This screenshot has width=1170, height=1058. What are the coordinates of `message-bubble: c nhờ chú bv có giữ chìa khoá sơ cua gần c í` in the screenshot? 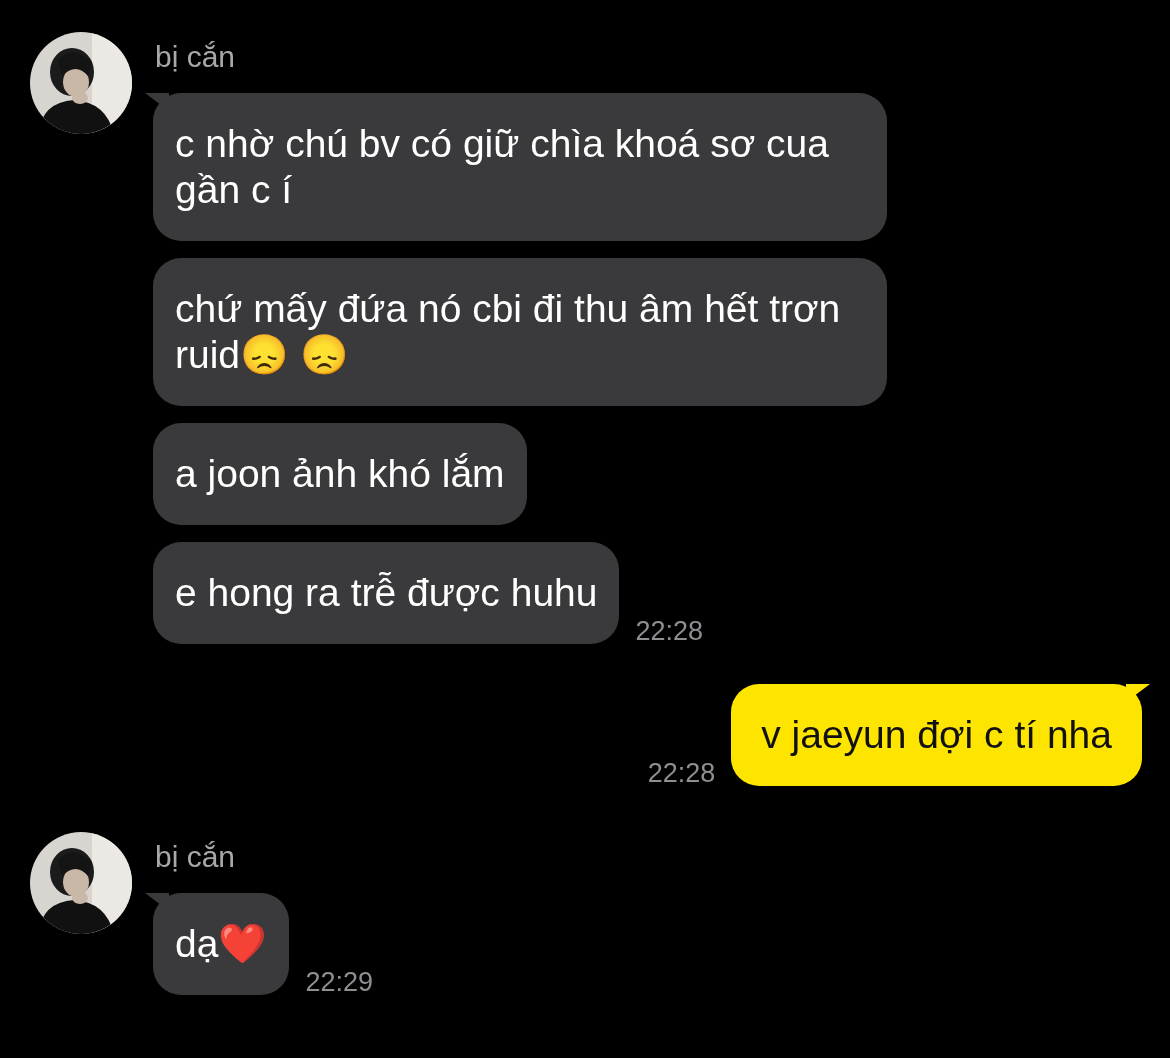 It's located at (520, 167).